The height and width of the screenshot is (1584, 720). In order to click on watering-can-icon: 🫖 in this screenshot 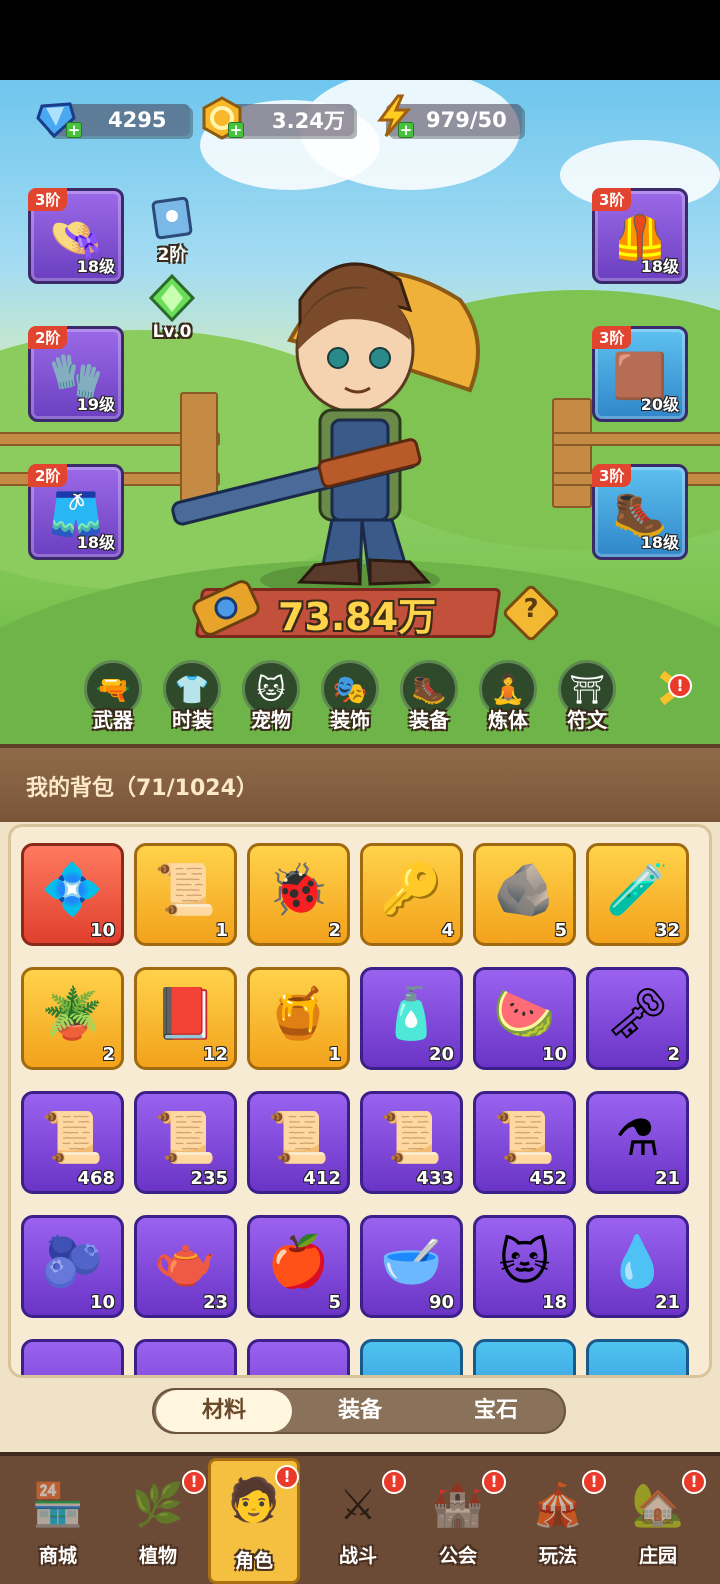, I will do `click(185, 1261)`.